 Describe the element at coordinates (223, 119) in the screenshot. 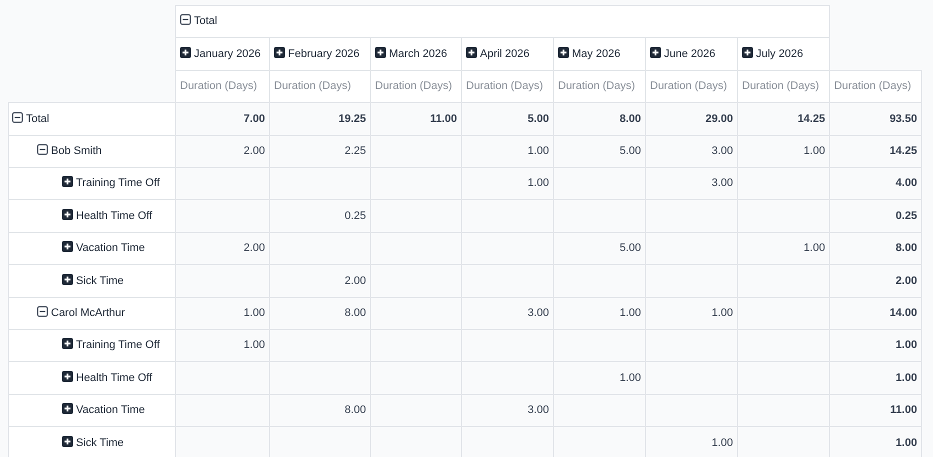

I see `value-cell: 7.00` at that location.